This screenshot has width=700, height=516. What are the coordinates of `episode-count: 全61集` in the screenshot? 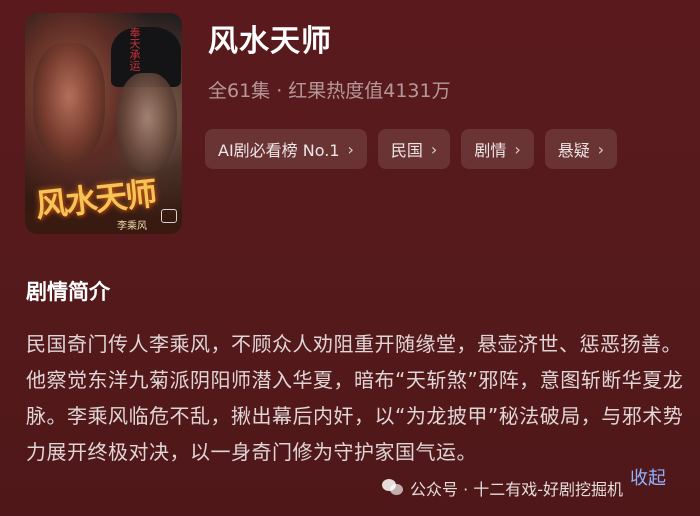 It's located at (239, 91).